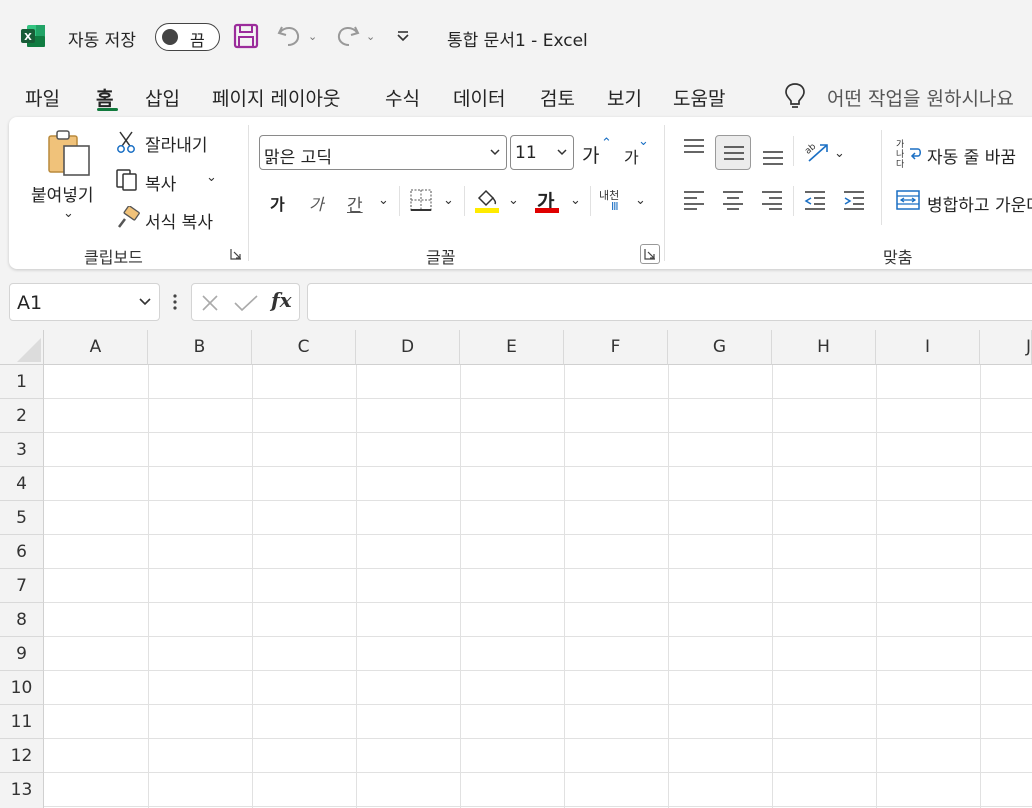 The image size is (1032, 808). I want to click on column-header-h: H, so click(824, 347).